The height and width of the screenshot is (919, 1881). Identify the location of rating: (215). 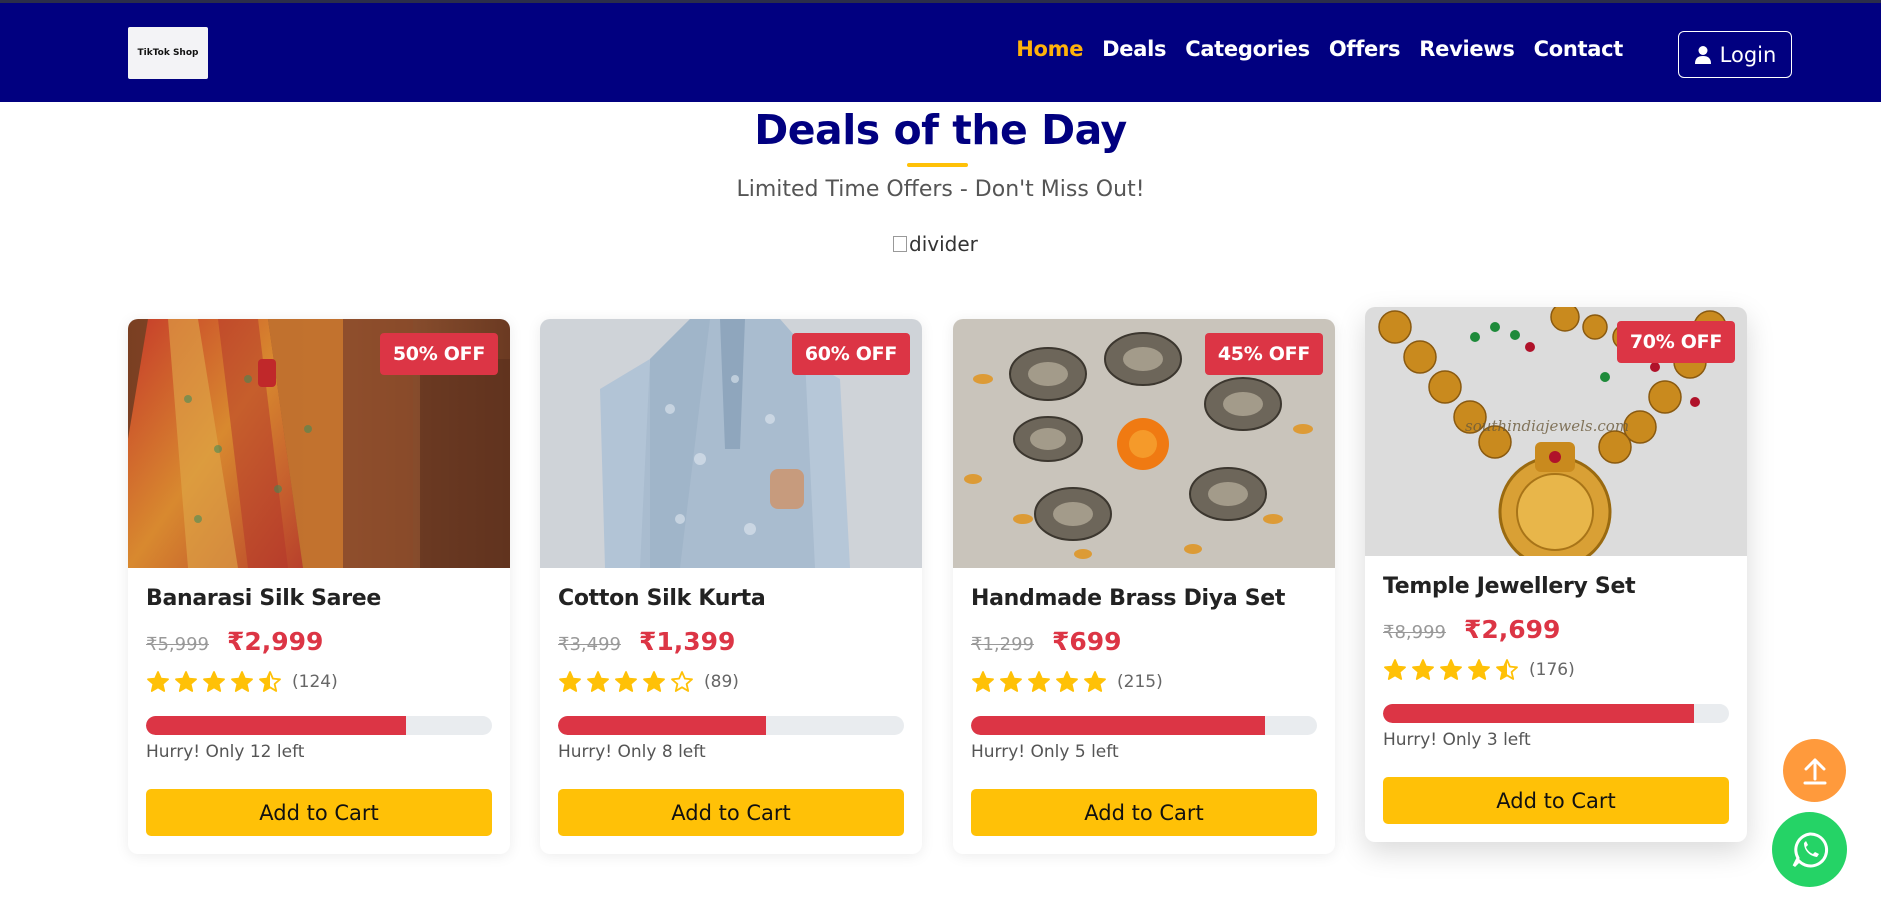
(1144, 682).